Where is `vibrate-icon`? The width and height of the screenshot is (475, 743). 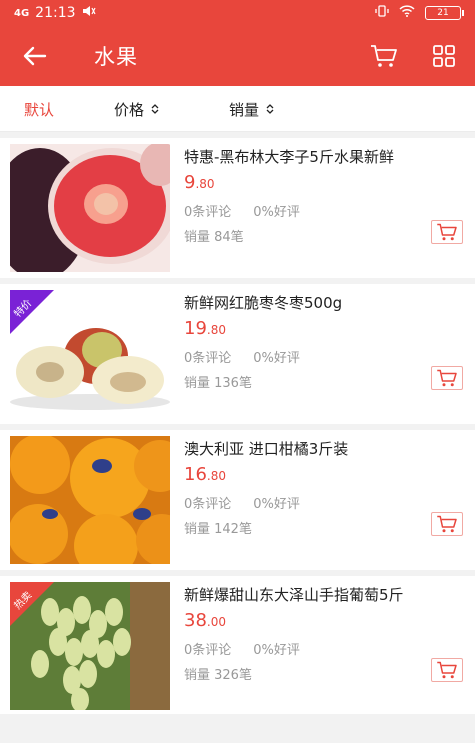
vibrate-icon is located at coordinates (382, 13).